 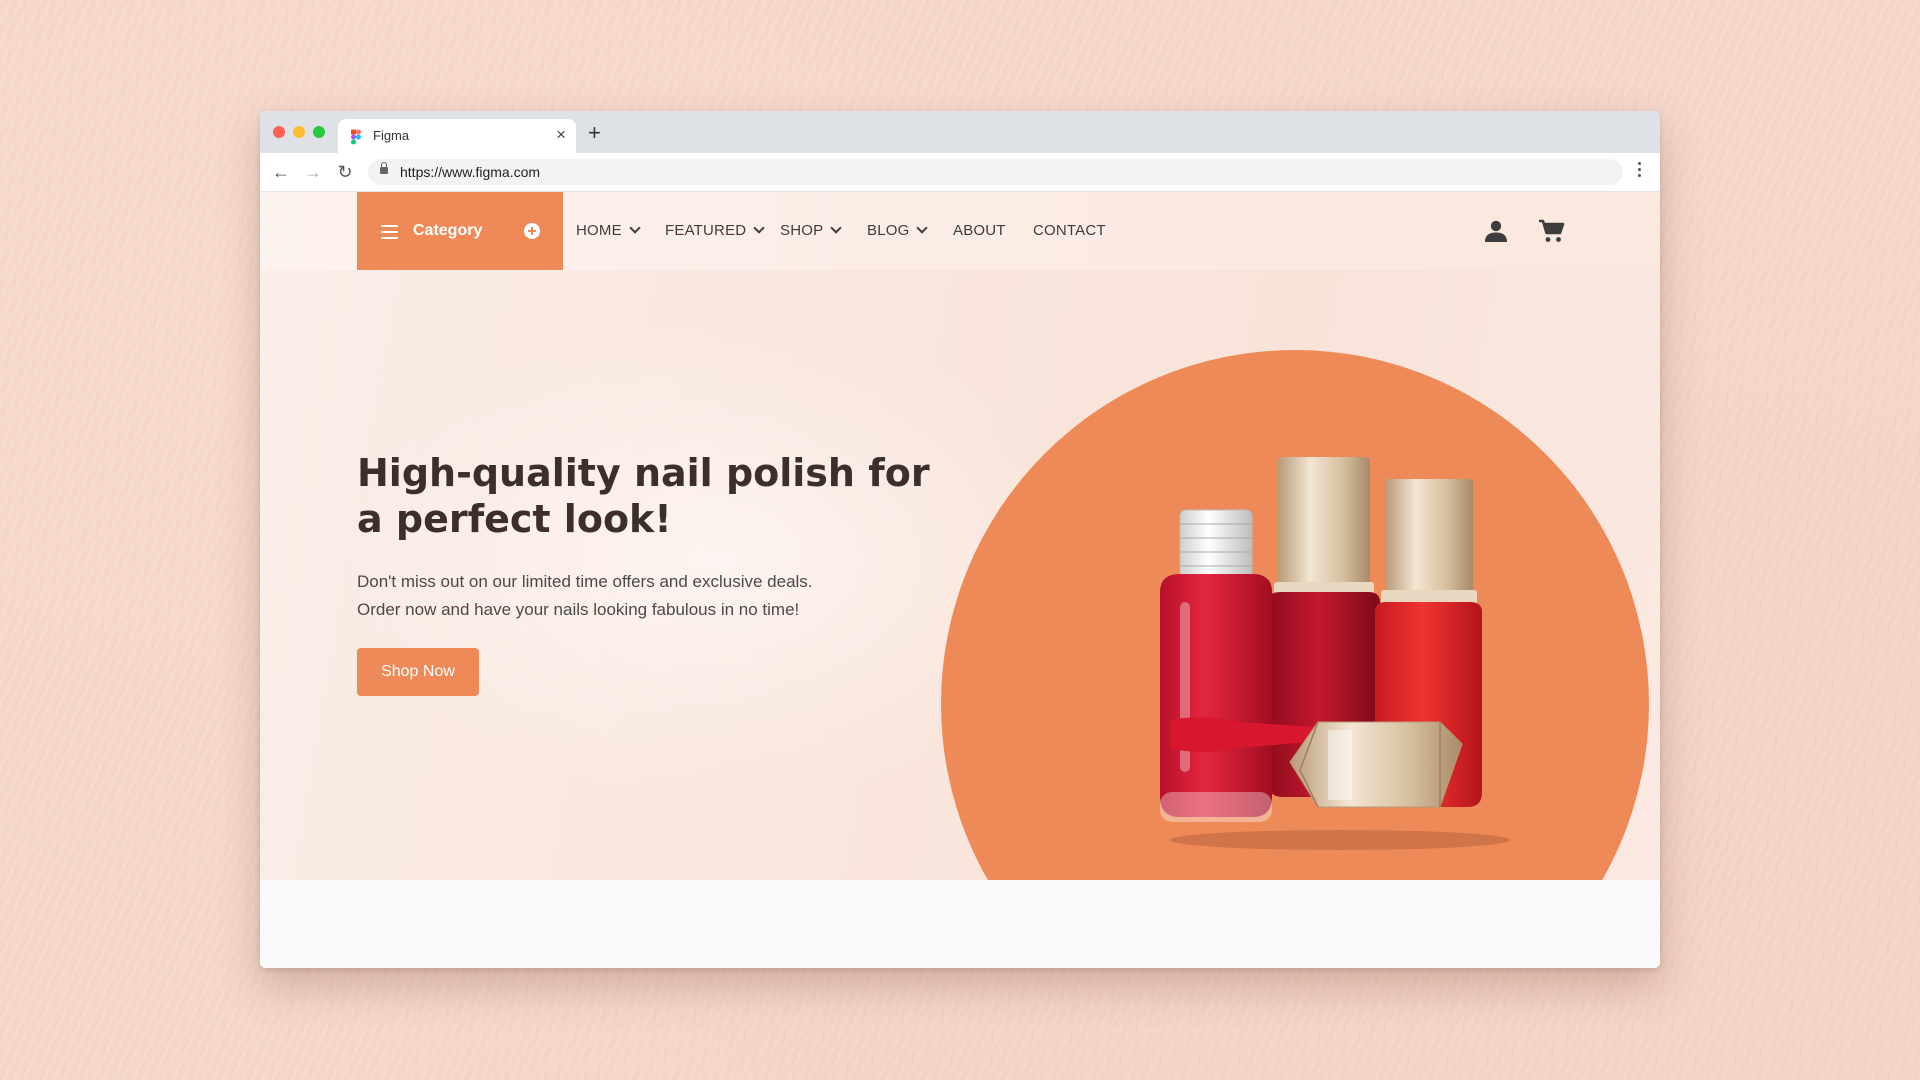 I want to click on browser-toolbar: ← → ↻ https://www.figma.com, so click(x=960, y=172).